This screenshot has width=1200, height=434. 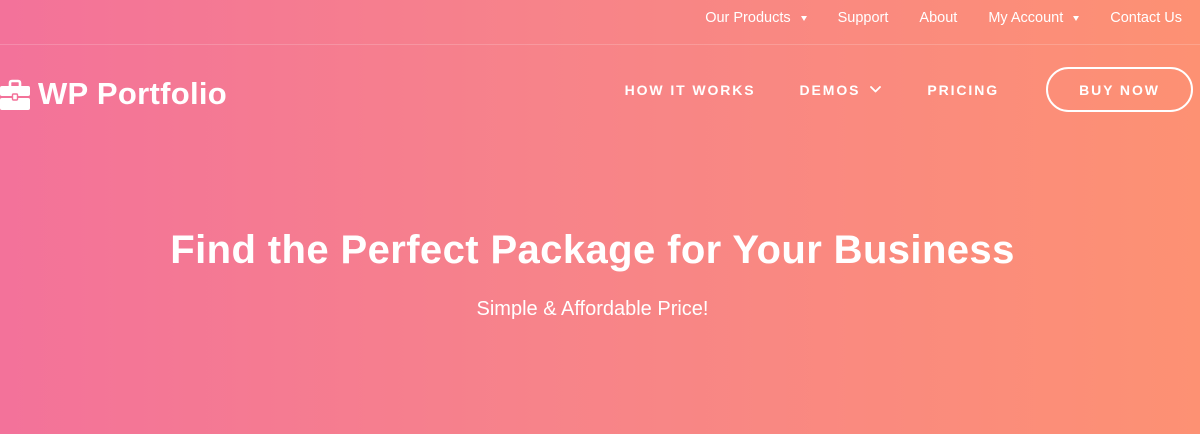 What do you see at coordinates (748, 18) in the screenshot?
I see `topbar-item-label: Our Products` at bounding box center [748, 18].